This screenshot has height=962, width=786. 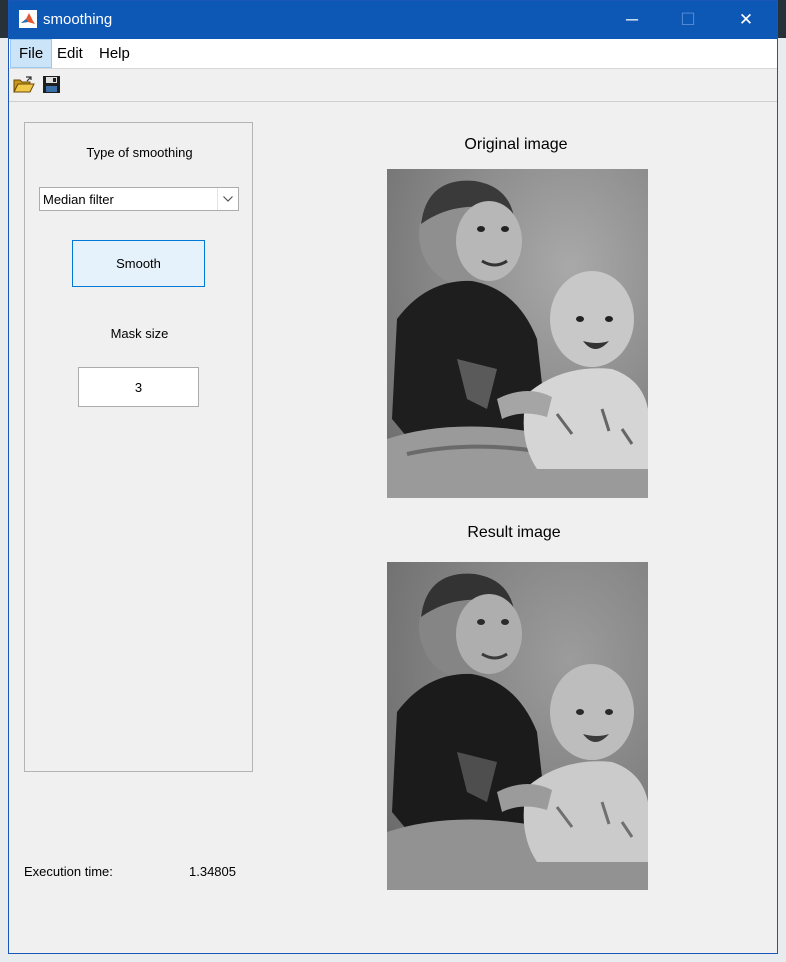 I want to click on menu-edit: Edit, so click(x=70, y=53).